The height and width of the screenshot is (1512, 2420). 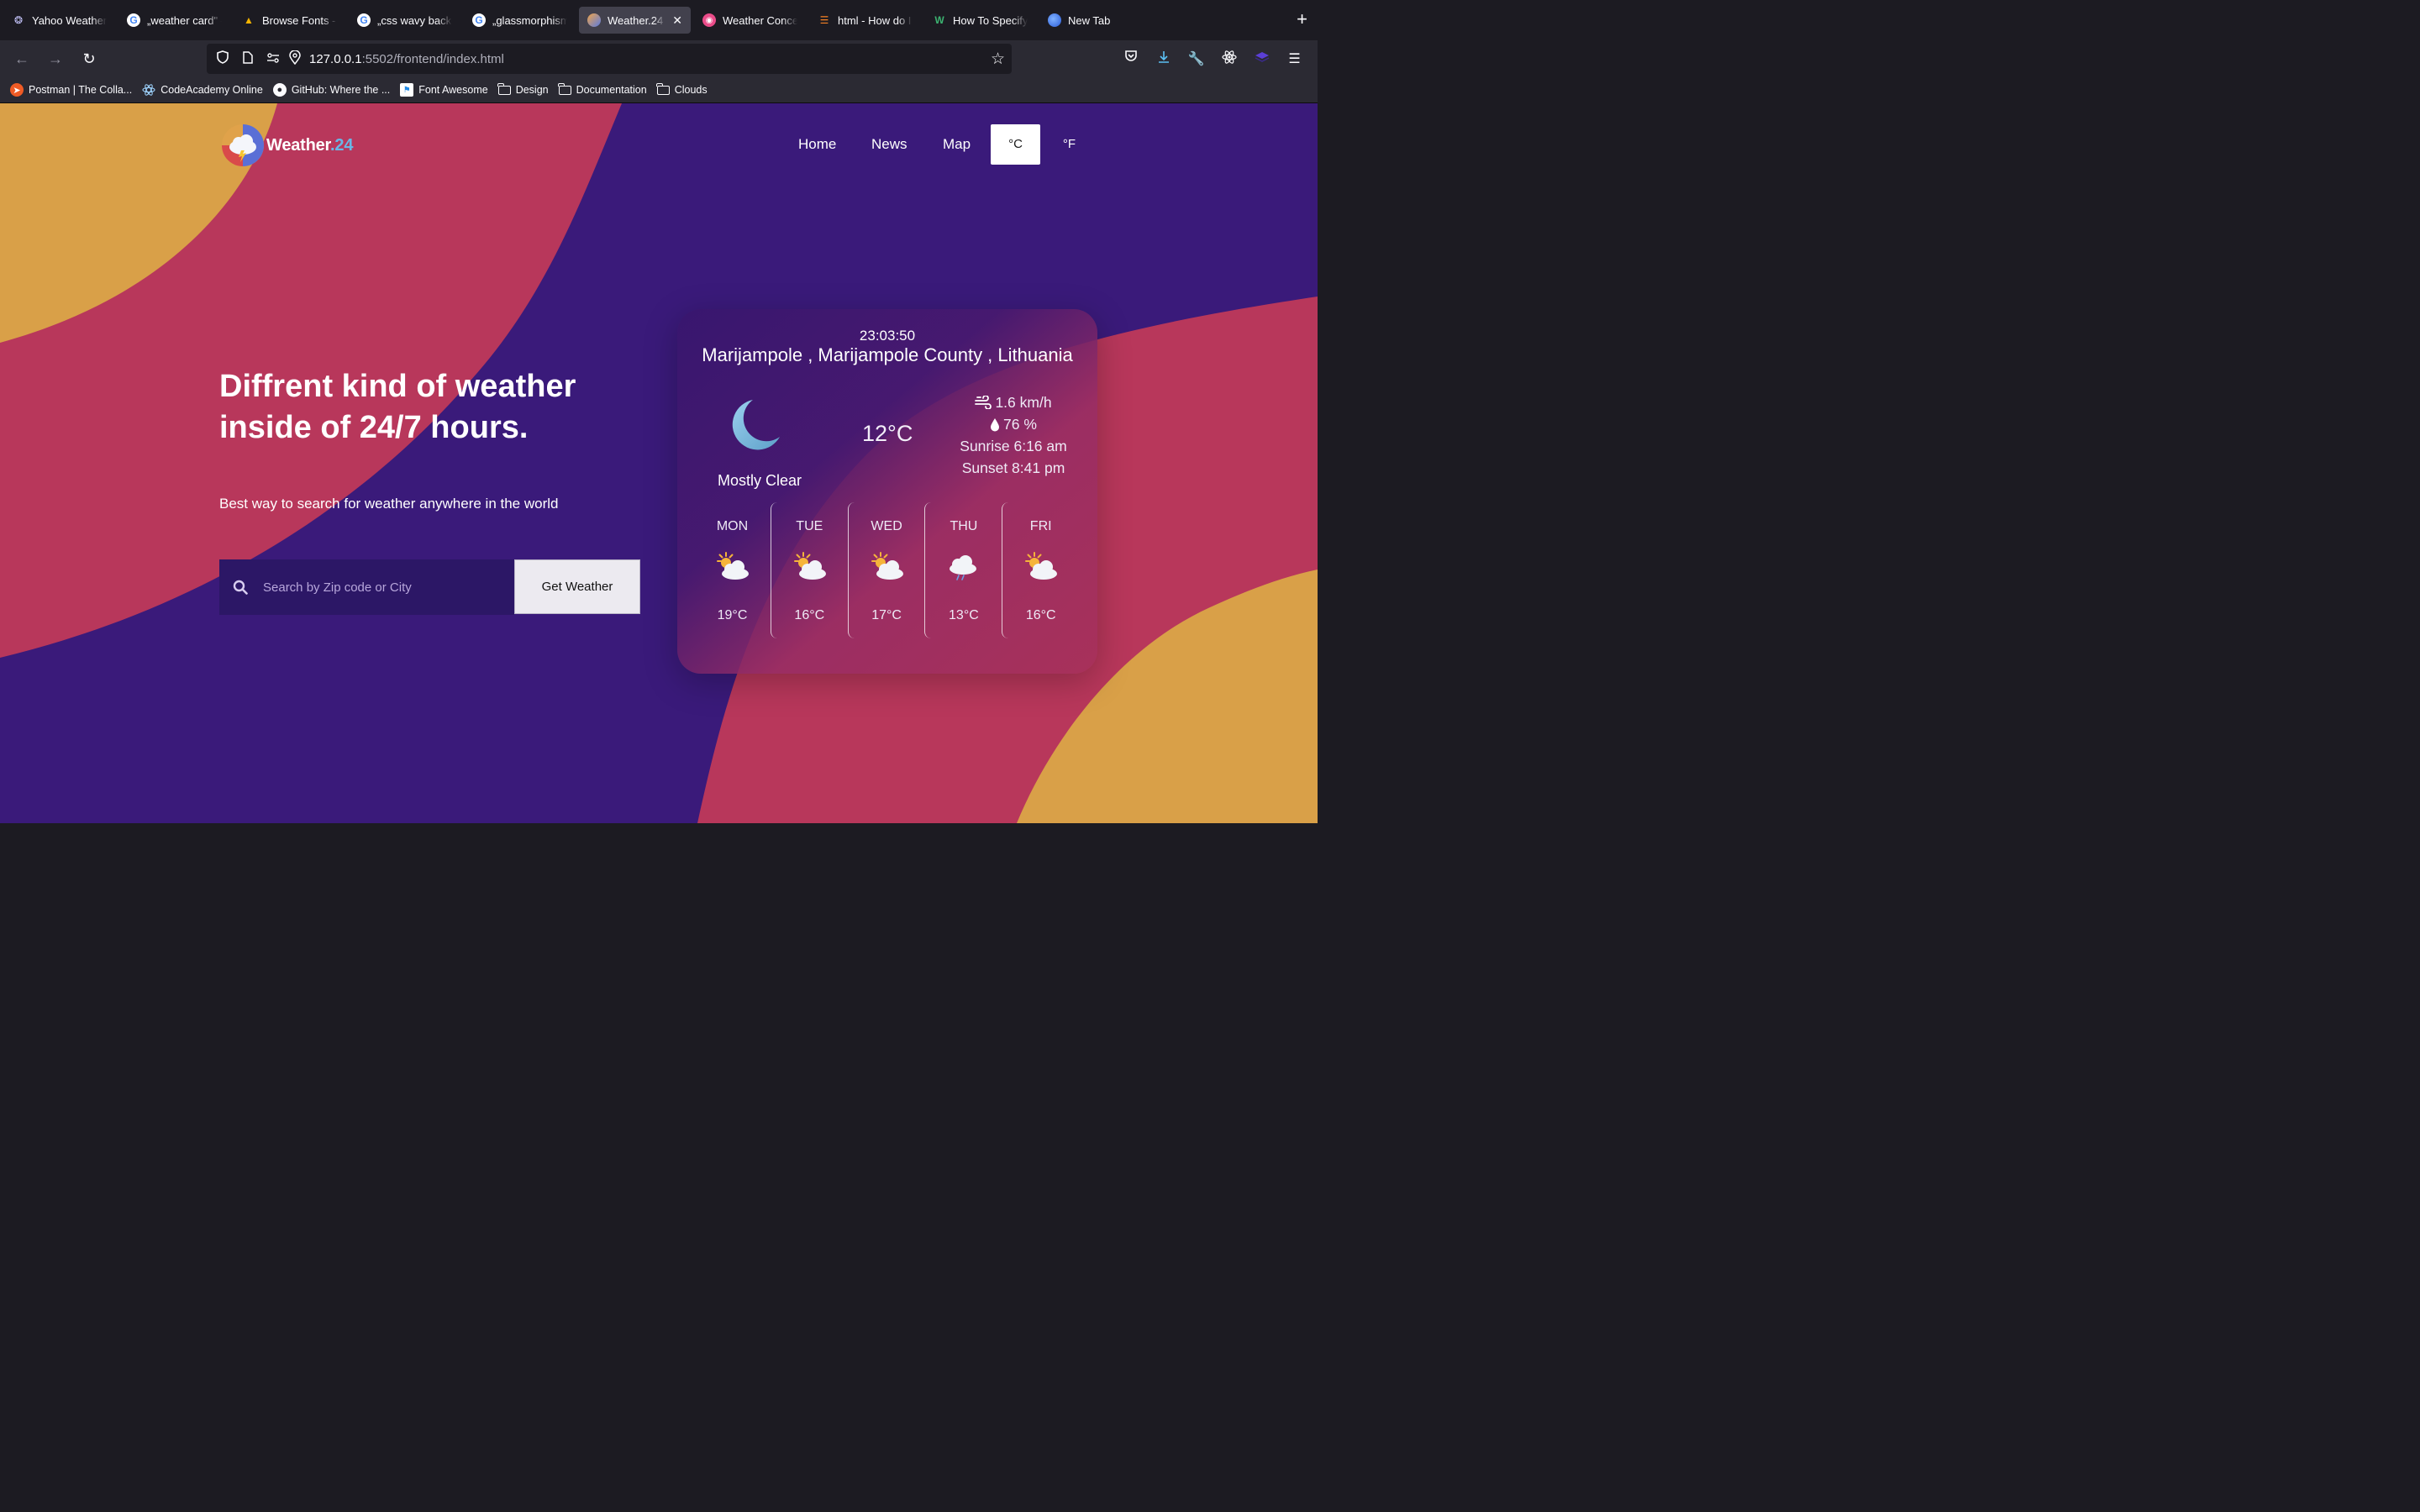 What do you see at coordinates (406, 59) in the screenshot?
I see `url-text: 127.0.0.1:5502/frontend/index.html` at bounding box center [406, 59].